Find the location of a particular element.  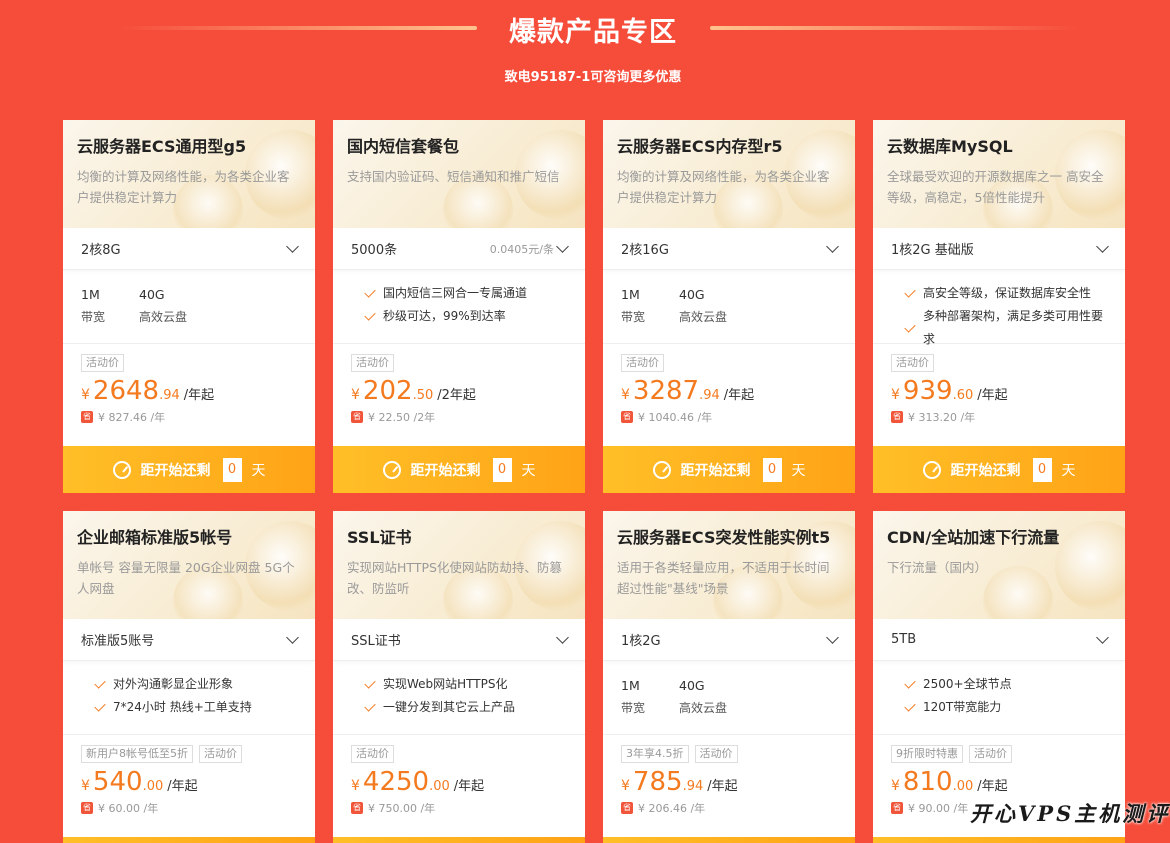

spec-select: 1核2G 基础版 is located at coordinates (999, 249).